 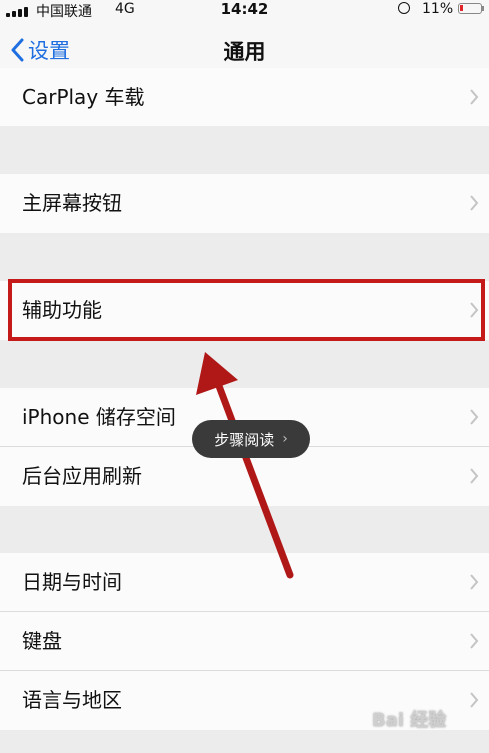 I want to click on list-item-home-button: 主屏幕按钮, so click(x=244, y=203).